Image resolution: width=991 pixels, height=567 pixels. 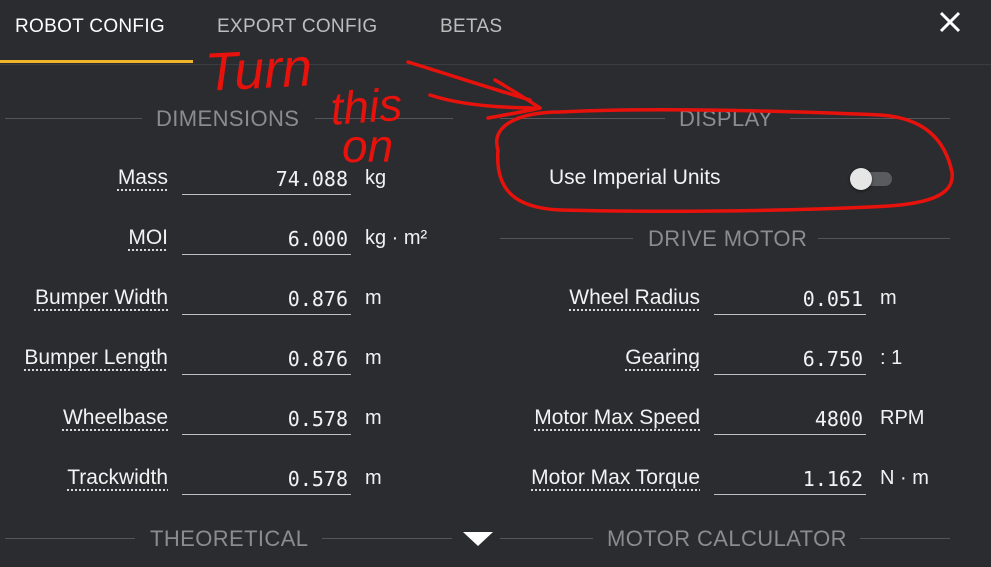 I want to click on tab-betas: BETAS, so click(x=471, y=27).